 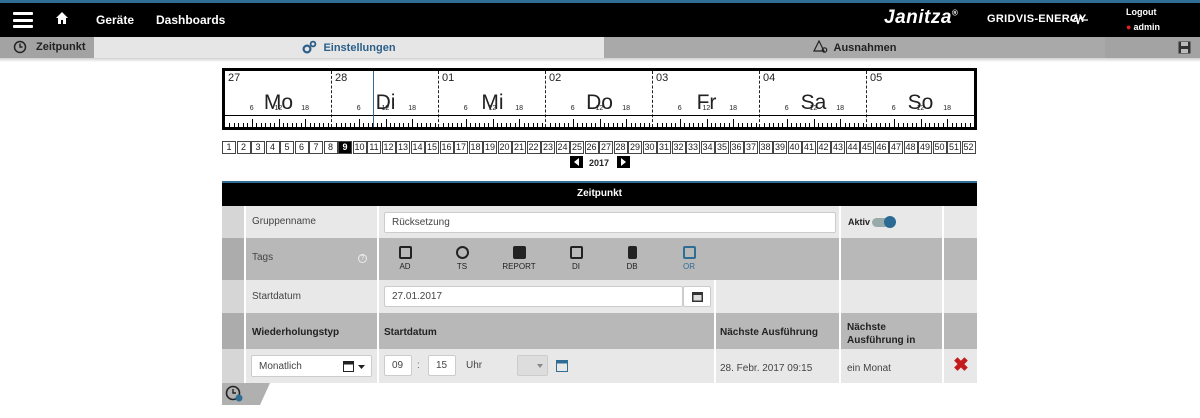 What do you see at coordinates (562, 147) in the screenshot?
I see `week-number-box: 24` at bounding box center [562, 147].